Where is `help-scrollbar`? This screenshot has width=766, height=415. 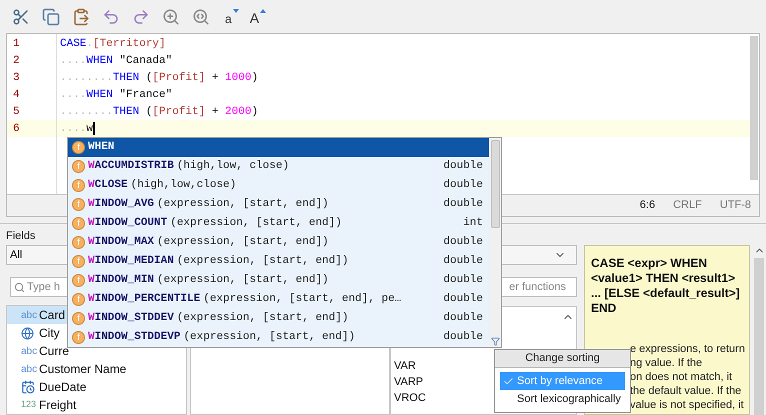
help-scrollbar is located at coordinates (759, 336).